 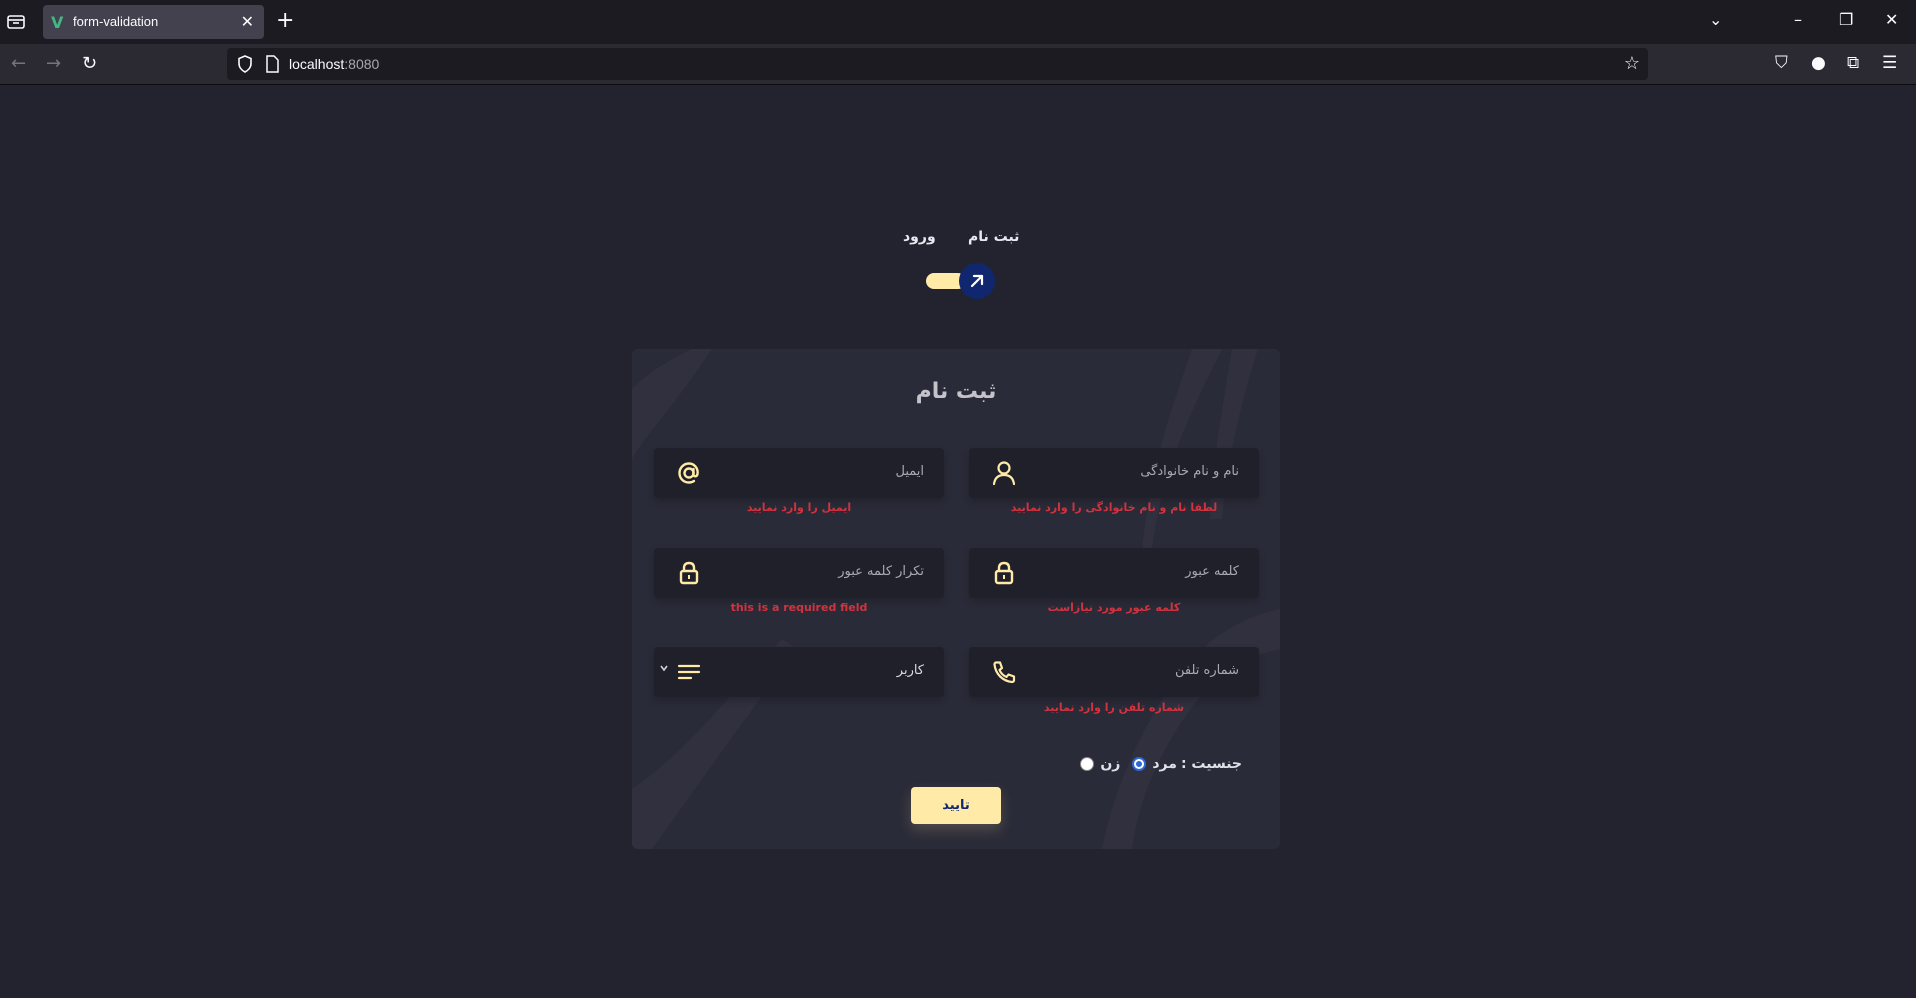 I want to click on confirm-password-placeholder: تکرار کلمه عبور, so click(x=881, y=571).